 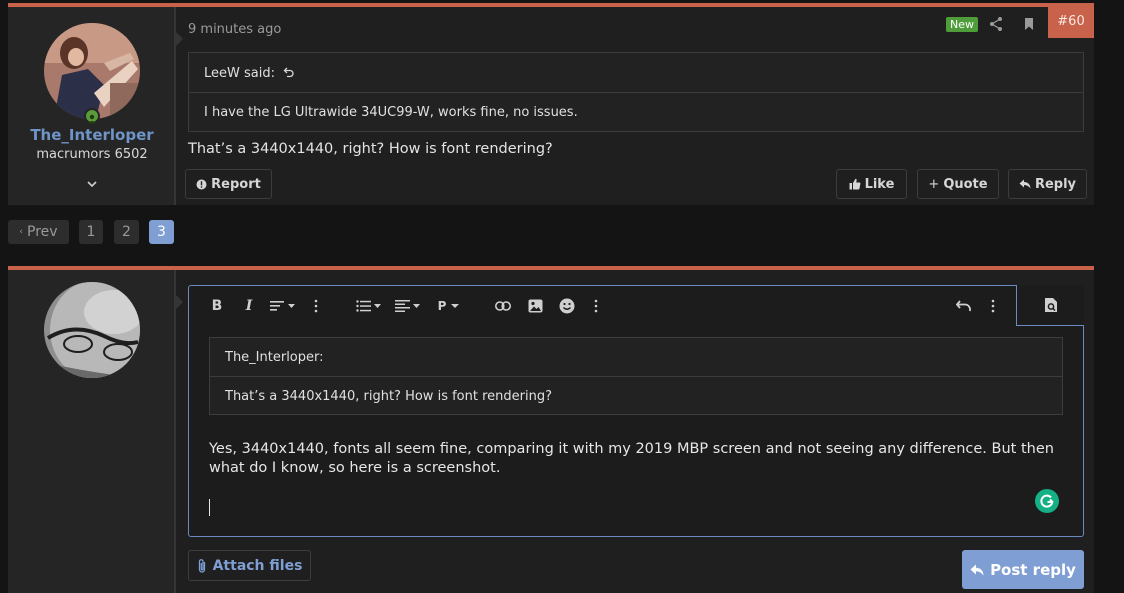 I want to click on pagination-page-3-current: 3, so click(x=161, y=232).